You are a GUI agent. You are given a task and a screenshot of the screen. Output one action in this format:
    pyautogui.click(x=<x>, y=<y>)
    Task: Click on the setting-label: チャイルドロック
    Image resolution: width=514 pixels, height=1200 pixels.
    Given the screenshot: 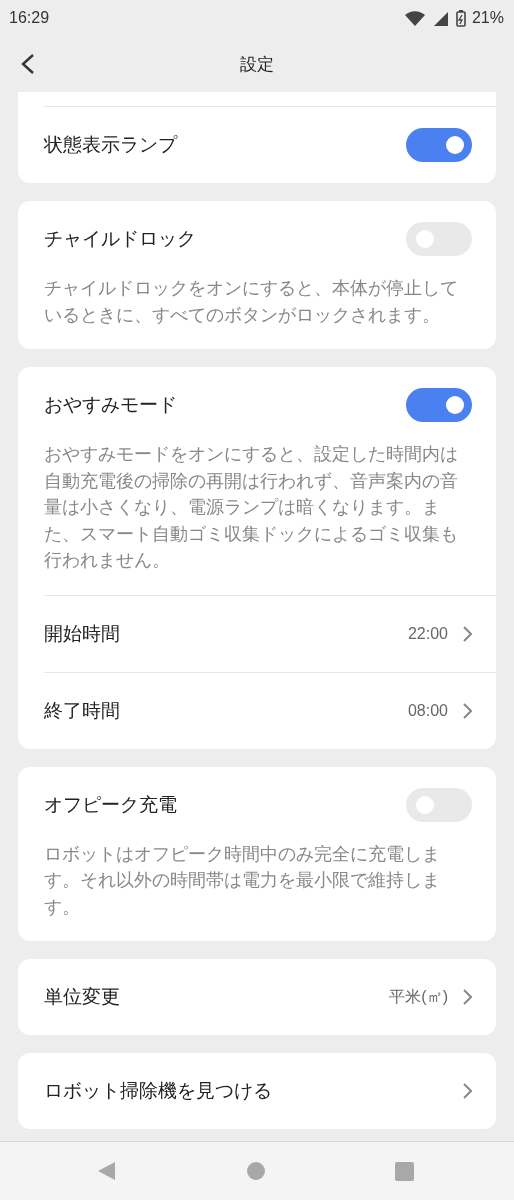 What is the action you would take?
    pyautogui.click(x=120, y=238)
    